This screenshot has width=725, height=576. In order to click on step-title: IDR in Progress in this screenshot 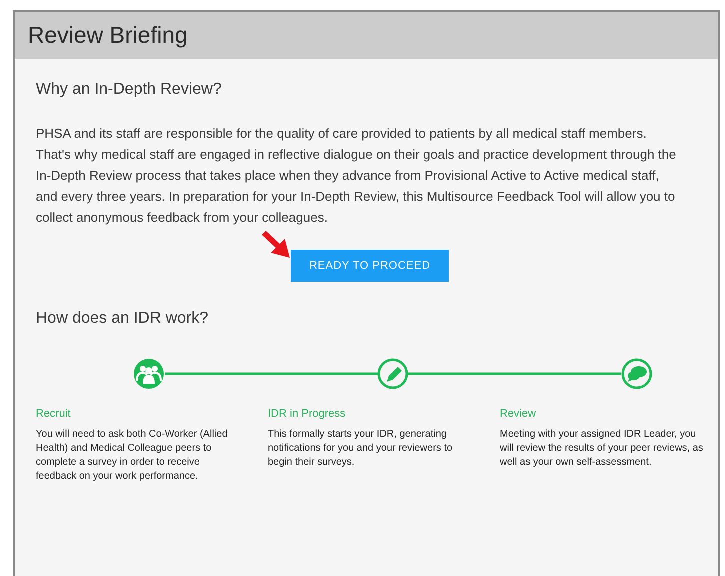, I will do `click(307, 414)`.